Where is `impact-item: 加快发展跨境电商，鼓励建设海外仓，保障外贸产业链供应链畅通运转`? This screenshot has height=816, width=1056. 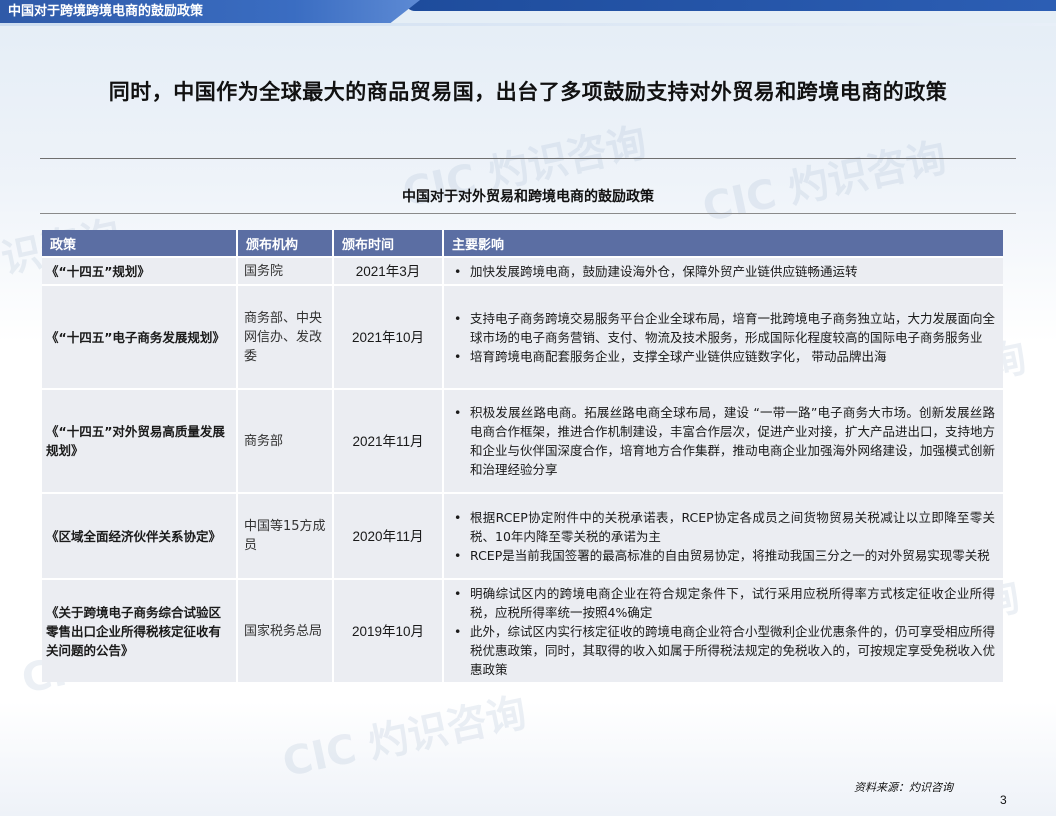
impact-item: 加快发展跨境电商，鼓励建设海外仓，保障外贸产业链供应链畅通运转 is located at coordinates (723, 271).